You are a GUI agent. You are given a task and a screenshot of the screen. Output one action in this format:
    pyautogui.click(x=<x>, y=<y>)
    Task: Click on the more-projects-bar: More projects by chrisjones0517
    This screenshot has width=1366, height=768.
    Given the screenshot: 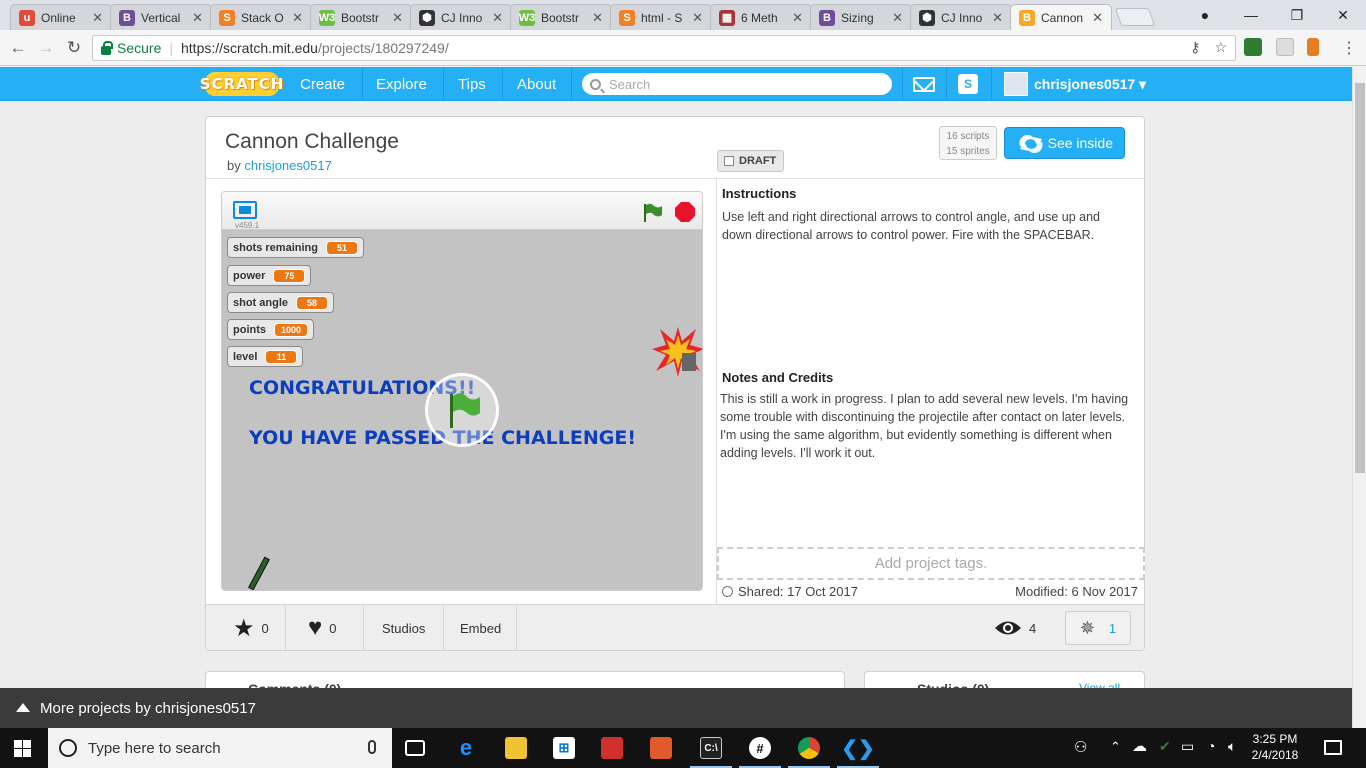 What is the action you would take?
    pyautogui.click(x=676, y=708)
    